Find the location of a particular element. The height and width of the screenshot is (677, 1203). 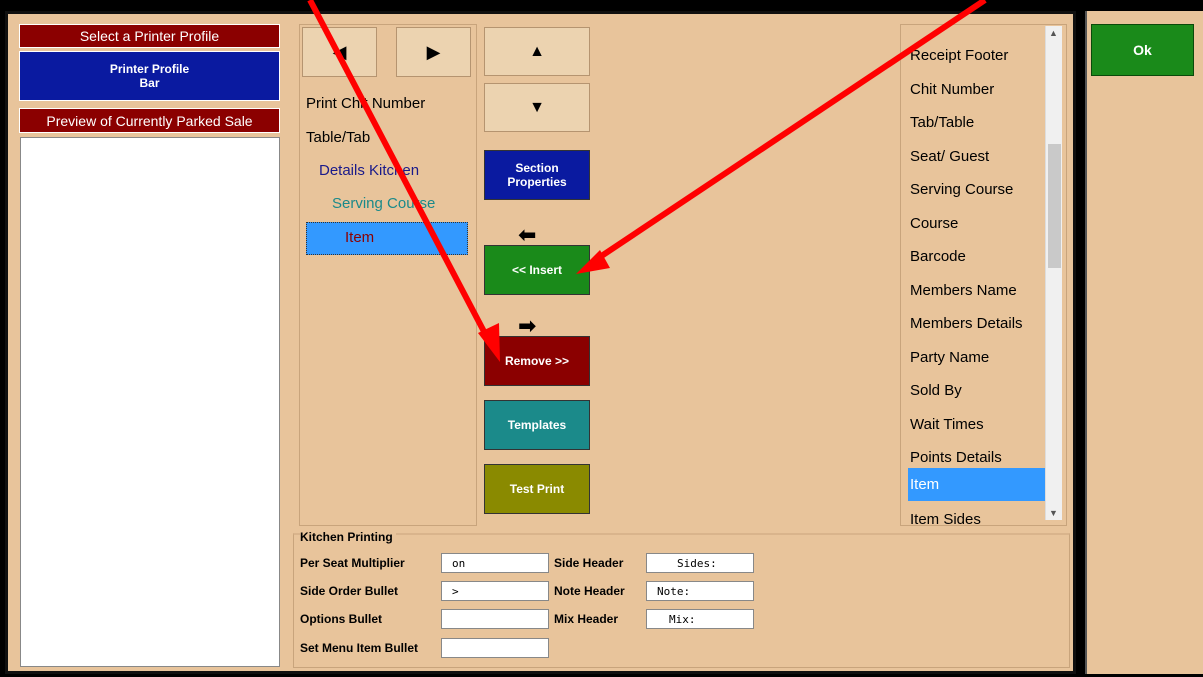

preview-header-label: Preview of Currently Parked Sale is located at coordinates (149, 120).